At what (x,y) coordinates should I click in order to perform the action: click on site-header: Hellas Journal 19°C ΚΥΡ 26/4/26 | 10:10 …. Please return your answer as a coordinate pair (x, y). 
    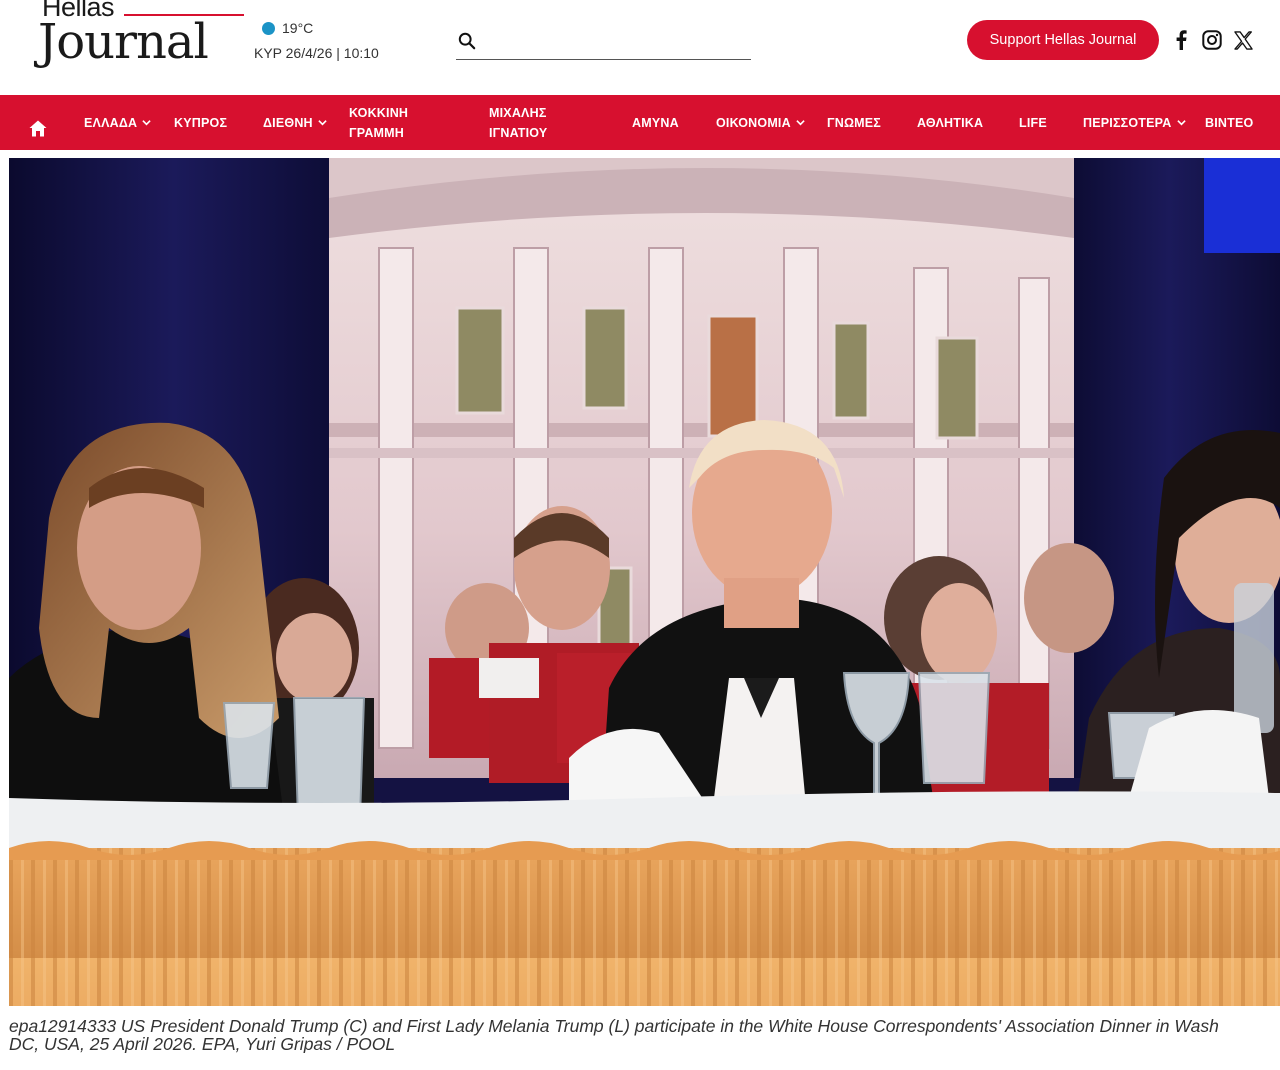
    Looking at the image, I should click on (640, 47).